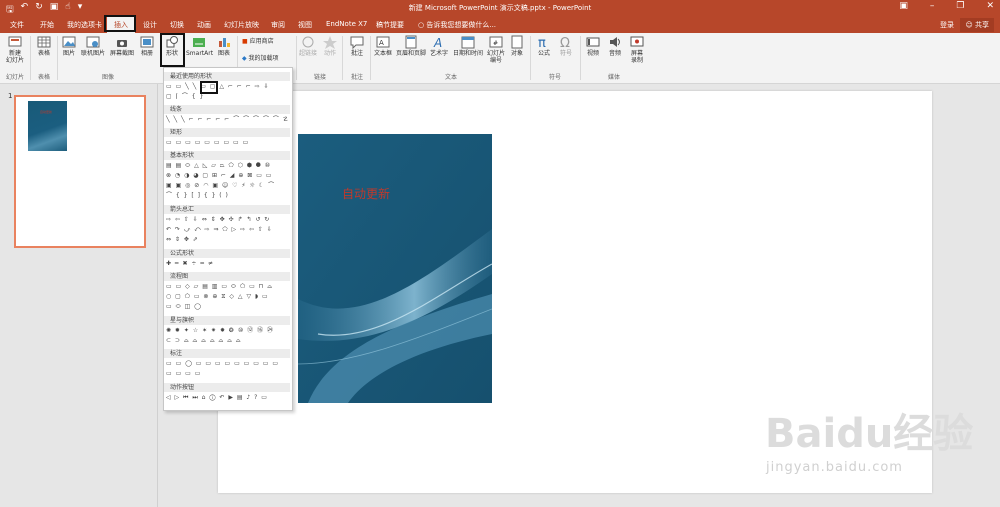  Describe the element at coordinates (305, 25) in the screenshot. I see `tab-view: 视图` at that location.